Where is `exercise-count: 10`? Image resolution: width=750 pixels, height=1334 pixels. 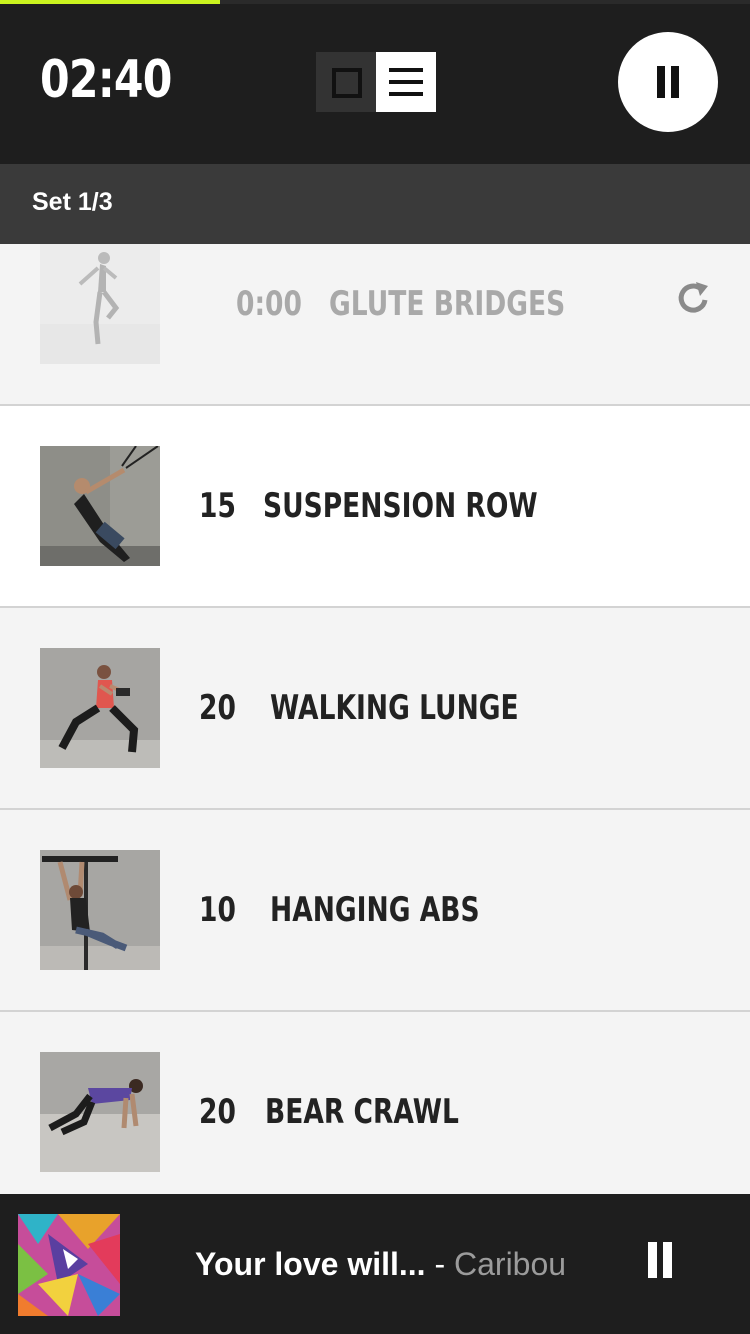 exercise-count: 10 is located at coordinates (217, 910).